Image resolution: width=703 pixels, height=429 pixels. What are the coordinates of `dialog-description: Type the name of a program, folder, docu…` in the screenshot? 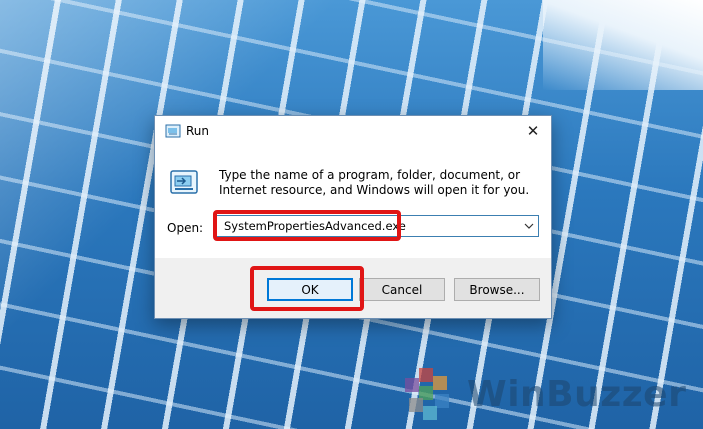 It's located at (374, 182).